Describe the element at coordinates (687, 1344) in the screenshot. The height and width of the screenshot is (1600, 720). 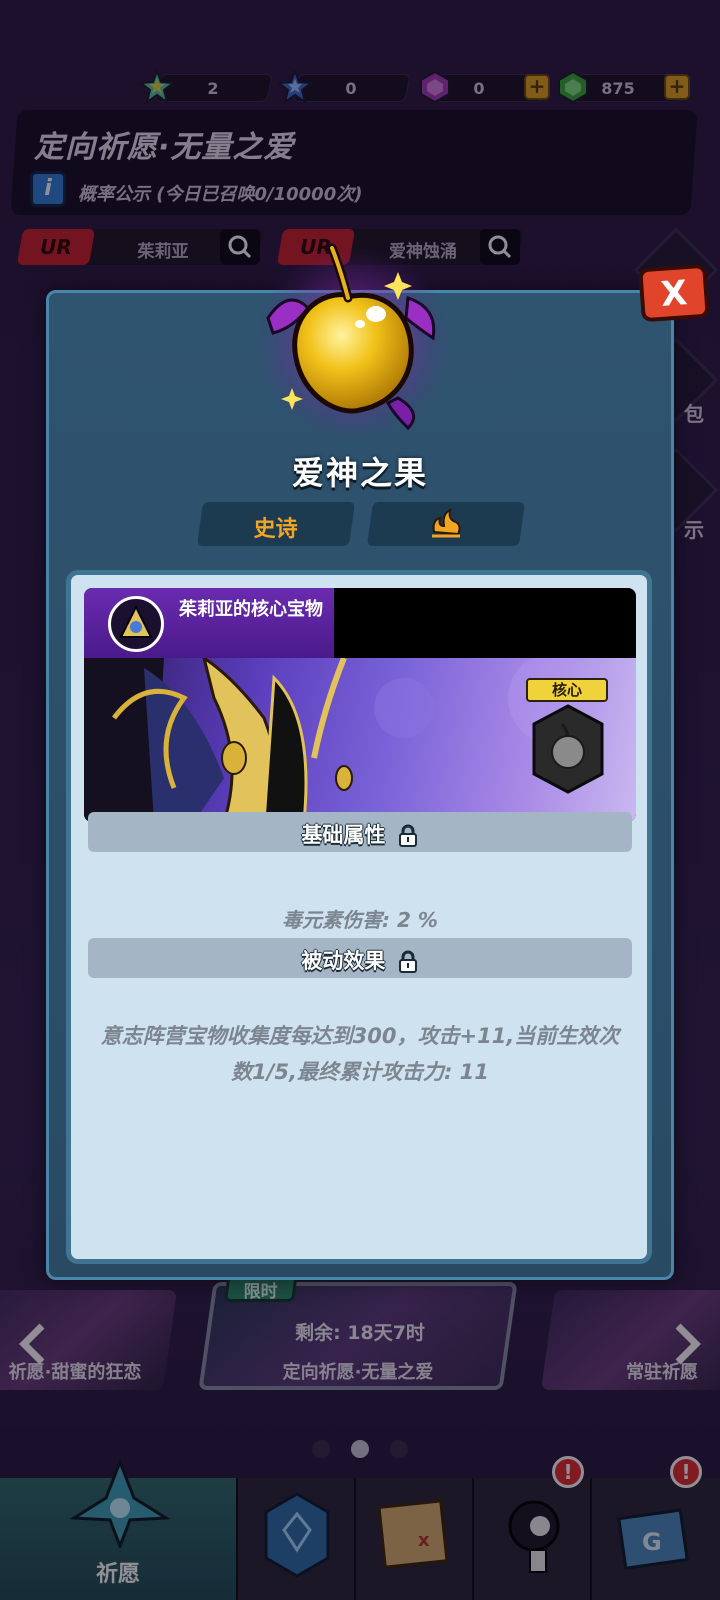
I see `chevron-right-icon` at that location.